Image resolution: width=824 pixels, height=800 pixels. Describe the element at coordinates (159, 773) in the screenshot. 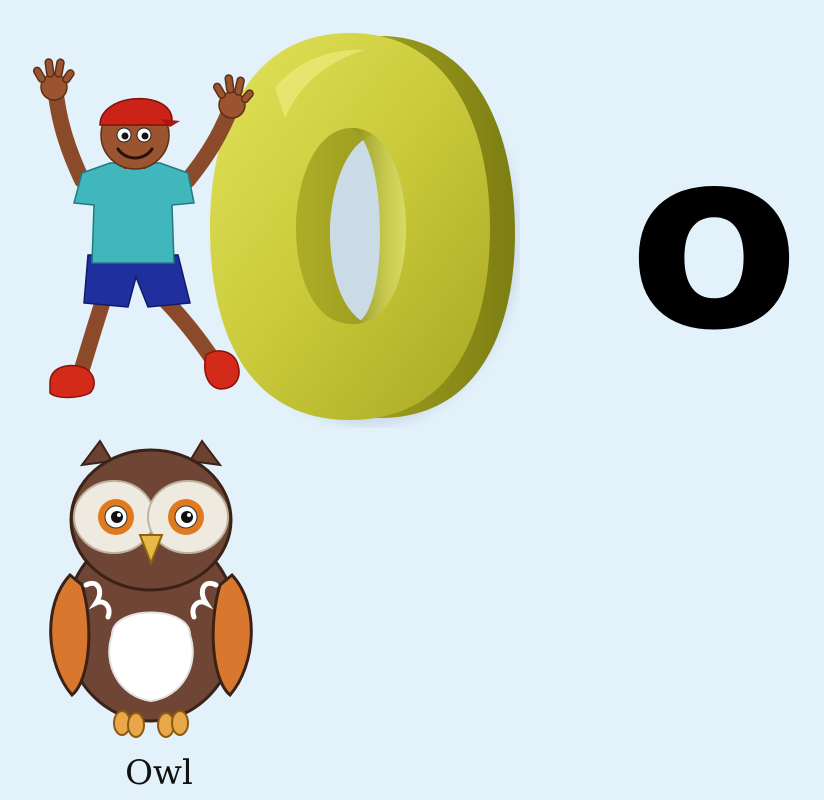

I see `picture-caption: Owl` at that location.